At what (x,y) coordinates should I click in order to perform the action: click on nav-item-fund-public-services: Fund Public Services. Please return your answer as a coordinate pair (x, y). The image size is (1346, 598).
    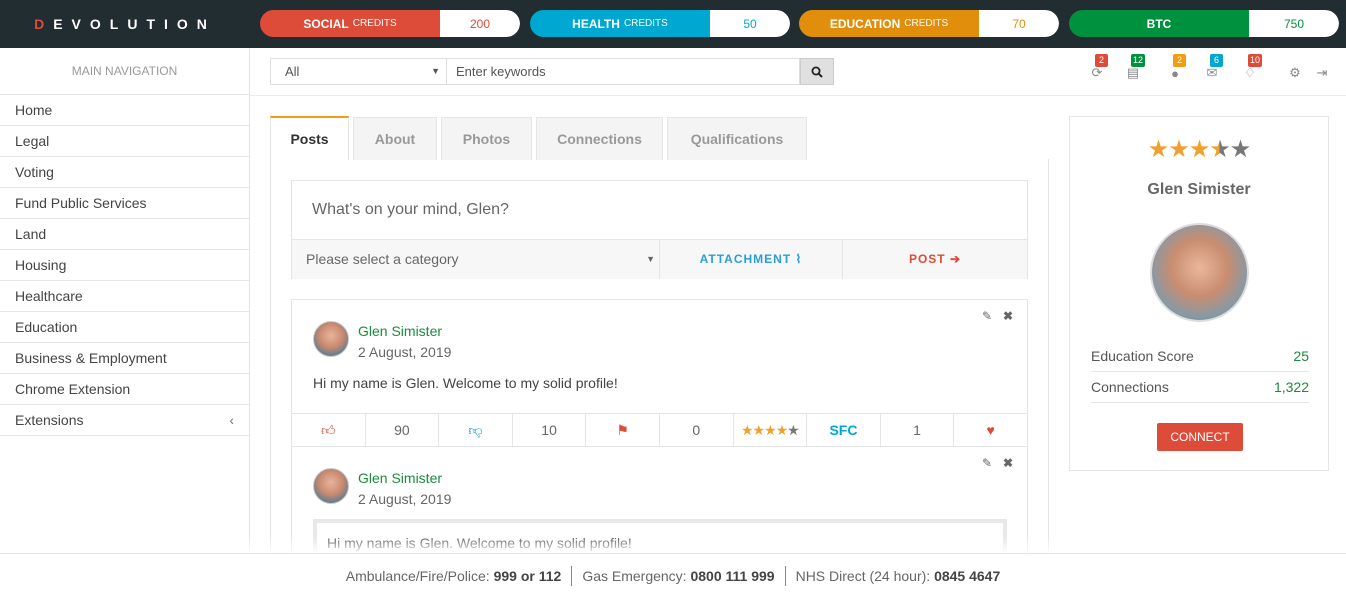
    Looking at the image, I should click on (124, 203).